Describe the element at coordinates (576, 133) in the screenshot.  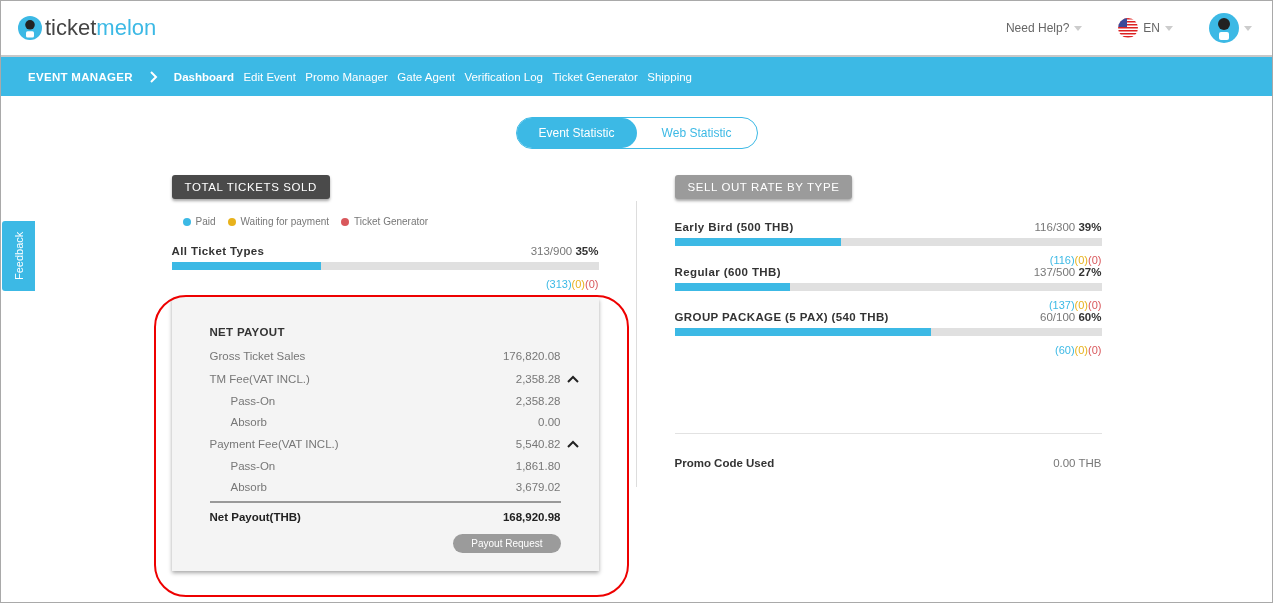
I see `toggle-button: Event Statistic` at that location.